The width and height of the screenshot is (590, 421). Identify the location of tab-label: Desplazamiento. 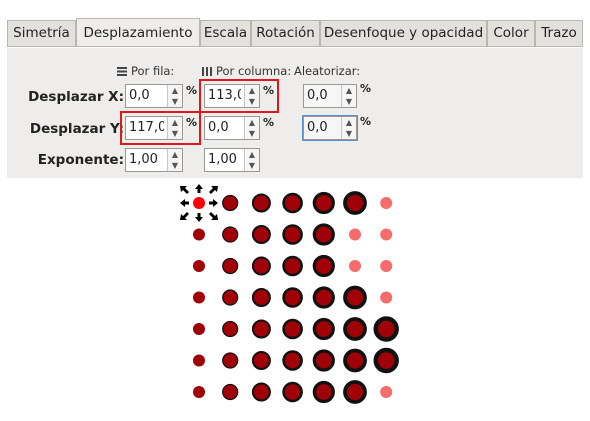
(138, 33).